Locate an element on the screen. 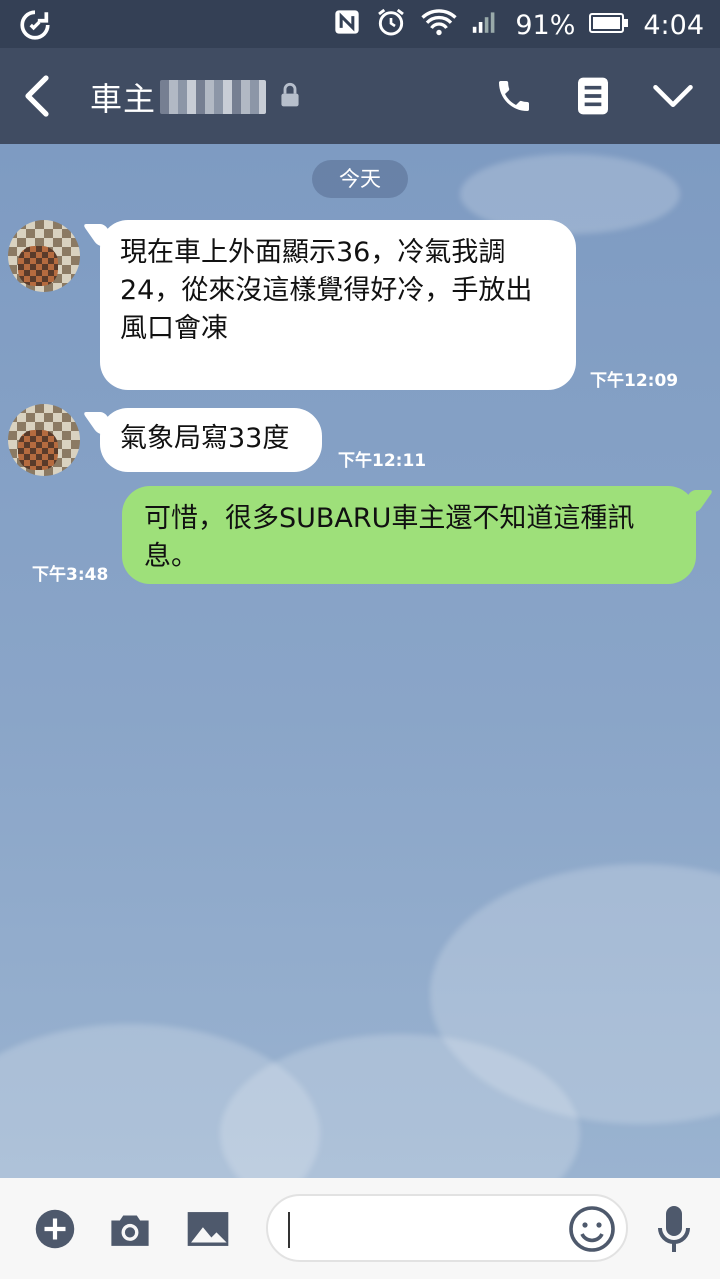 This screenshot has height=1279, width=720. status-bar: 91% 4:04 is located at coordinates (360, 24).